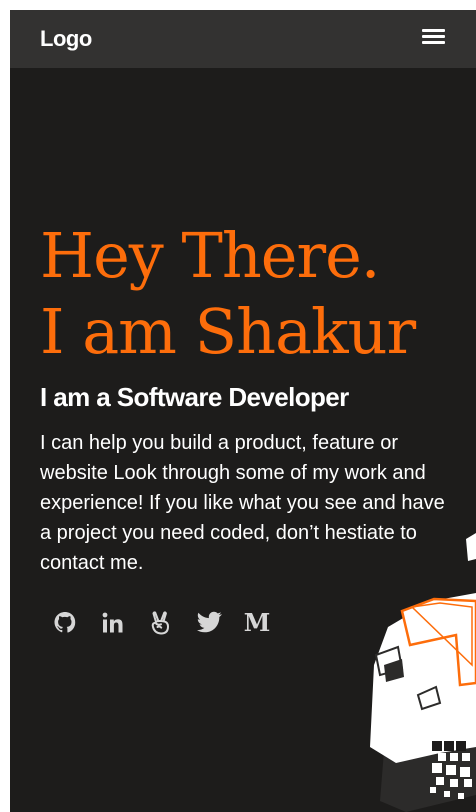  I want to click on hero-title: Hey There. I am Shakur, so click(228, 294).